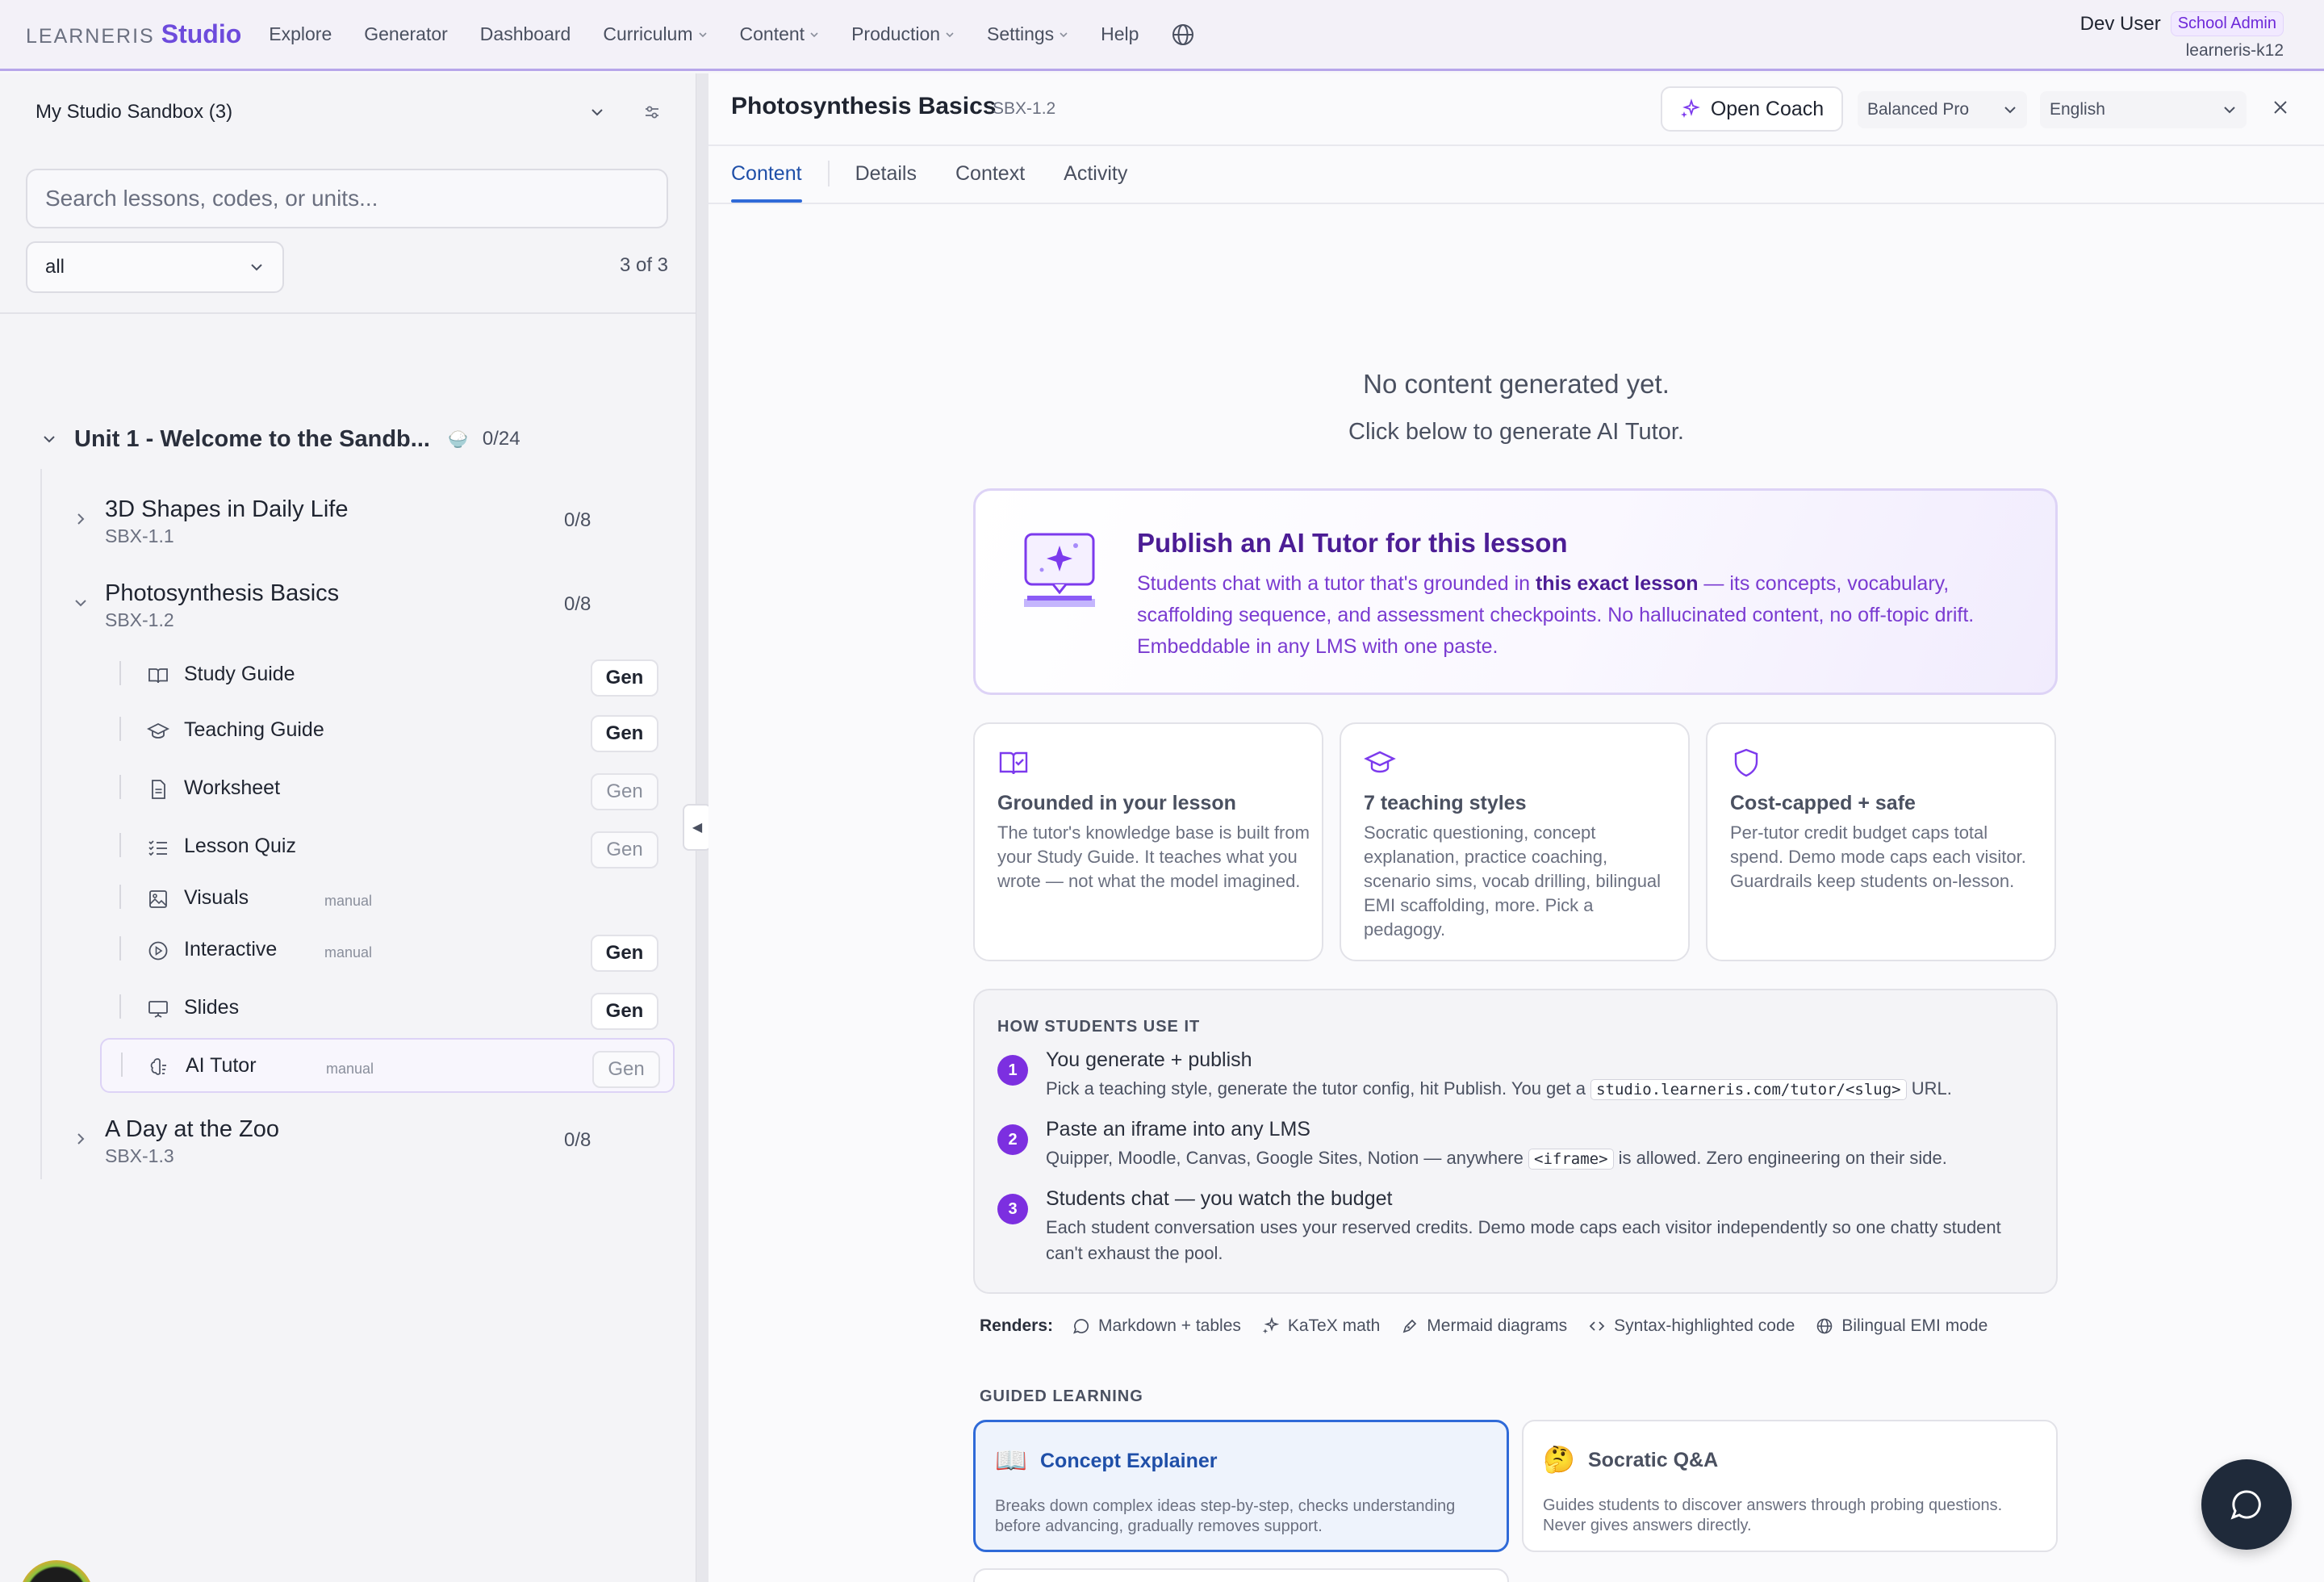 The height and width of the screenshot is (1582, 2324). Describe the element at coordinates (240, 846) in the screenshot. I see `asset-label: Lesson Quiz` at that location.